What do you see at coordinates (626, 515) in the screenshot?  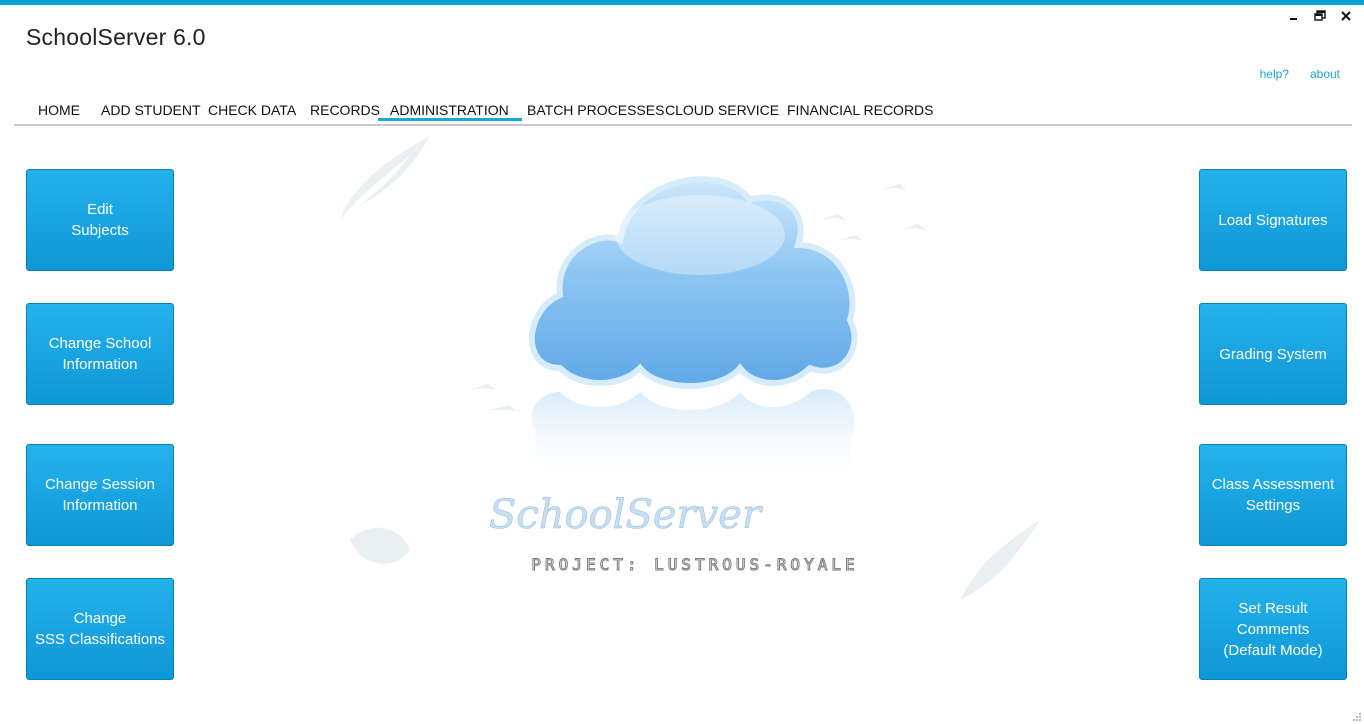 I see `logo-script-text: SchoolServer` at bounding box center [626, 515].